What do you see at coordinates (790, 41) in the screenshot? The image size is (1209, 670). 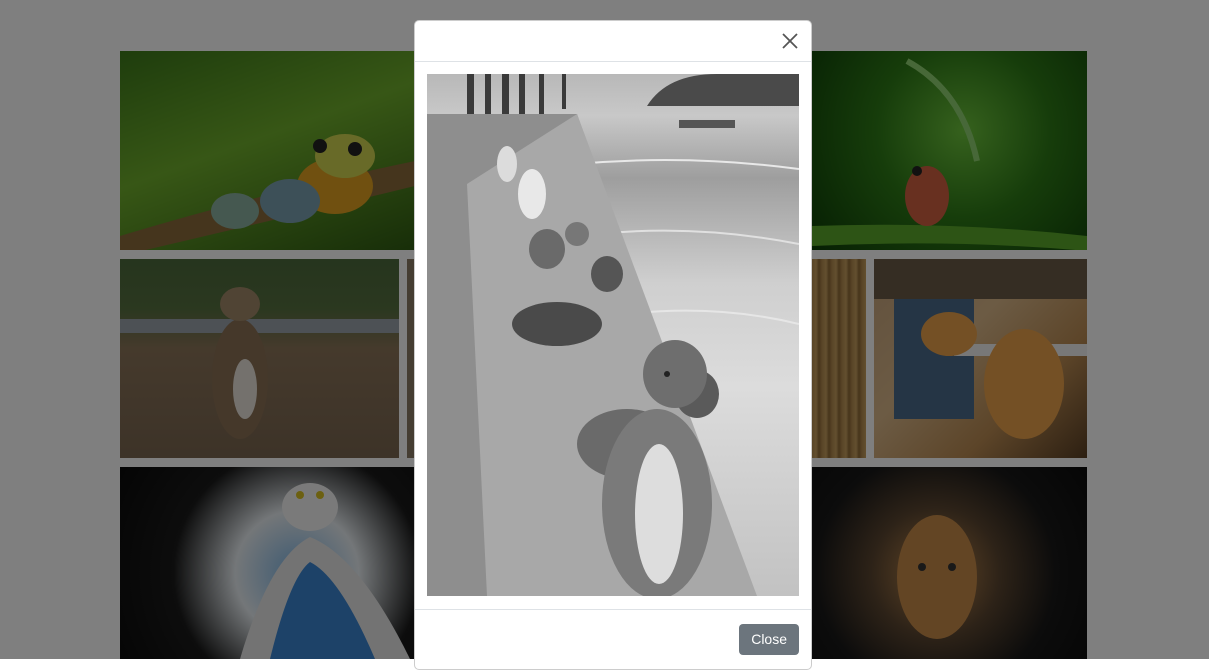 I see `close-icon` at bounding box center [790, 41].